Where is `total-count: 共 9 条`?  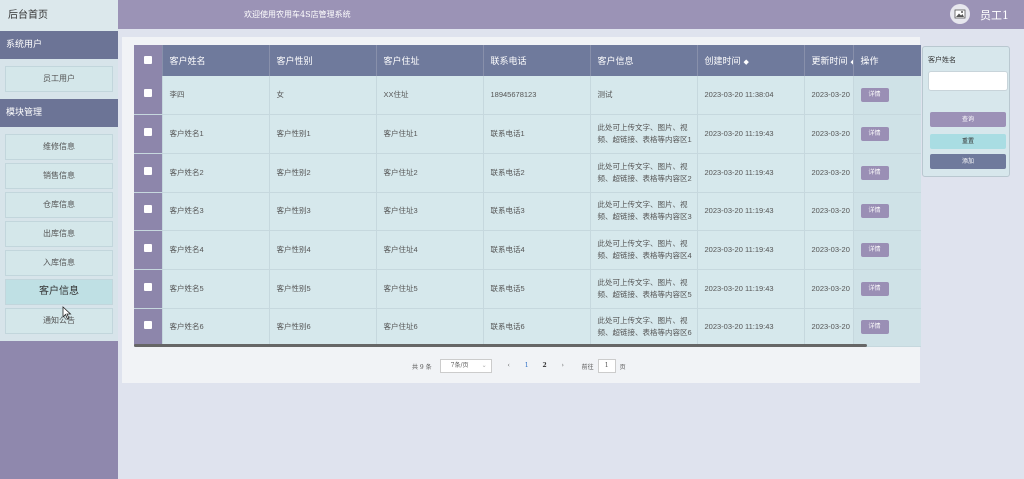 total-count: 共 9 条 is located at coordinates (422, 367).